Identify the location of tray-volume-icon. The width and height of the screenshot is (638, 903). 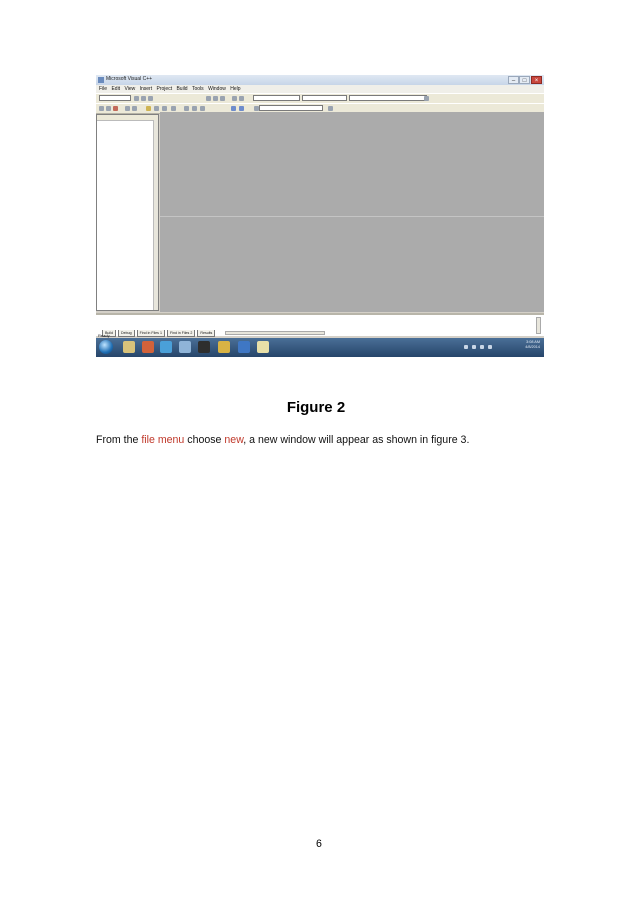
(482, 347).